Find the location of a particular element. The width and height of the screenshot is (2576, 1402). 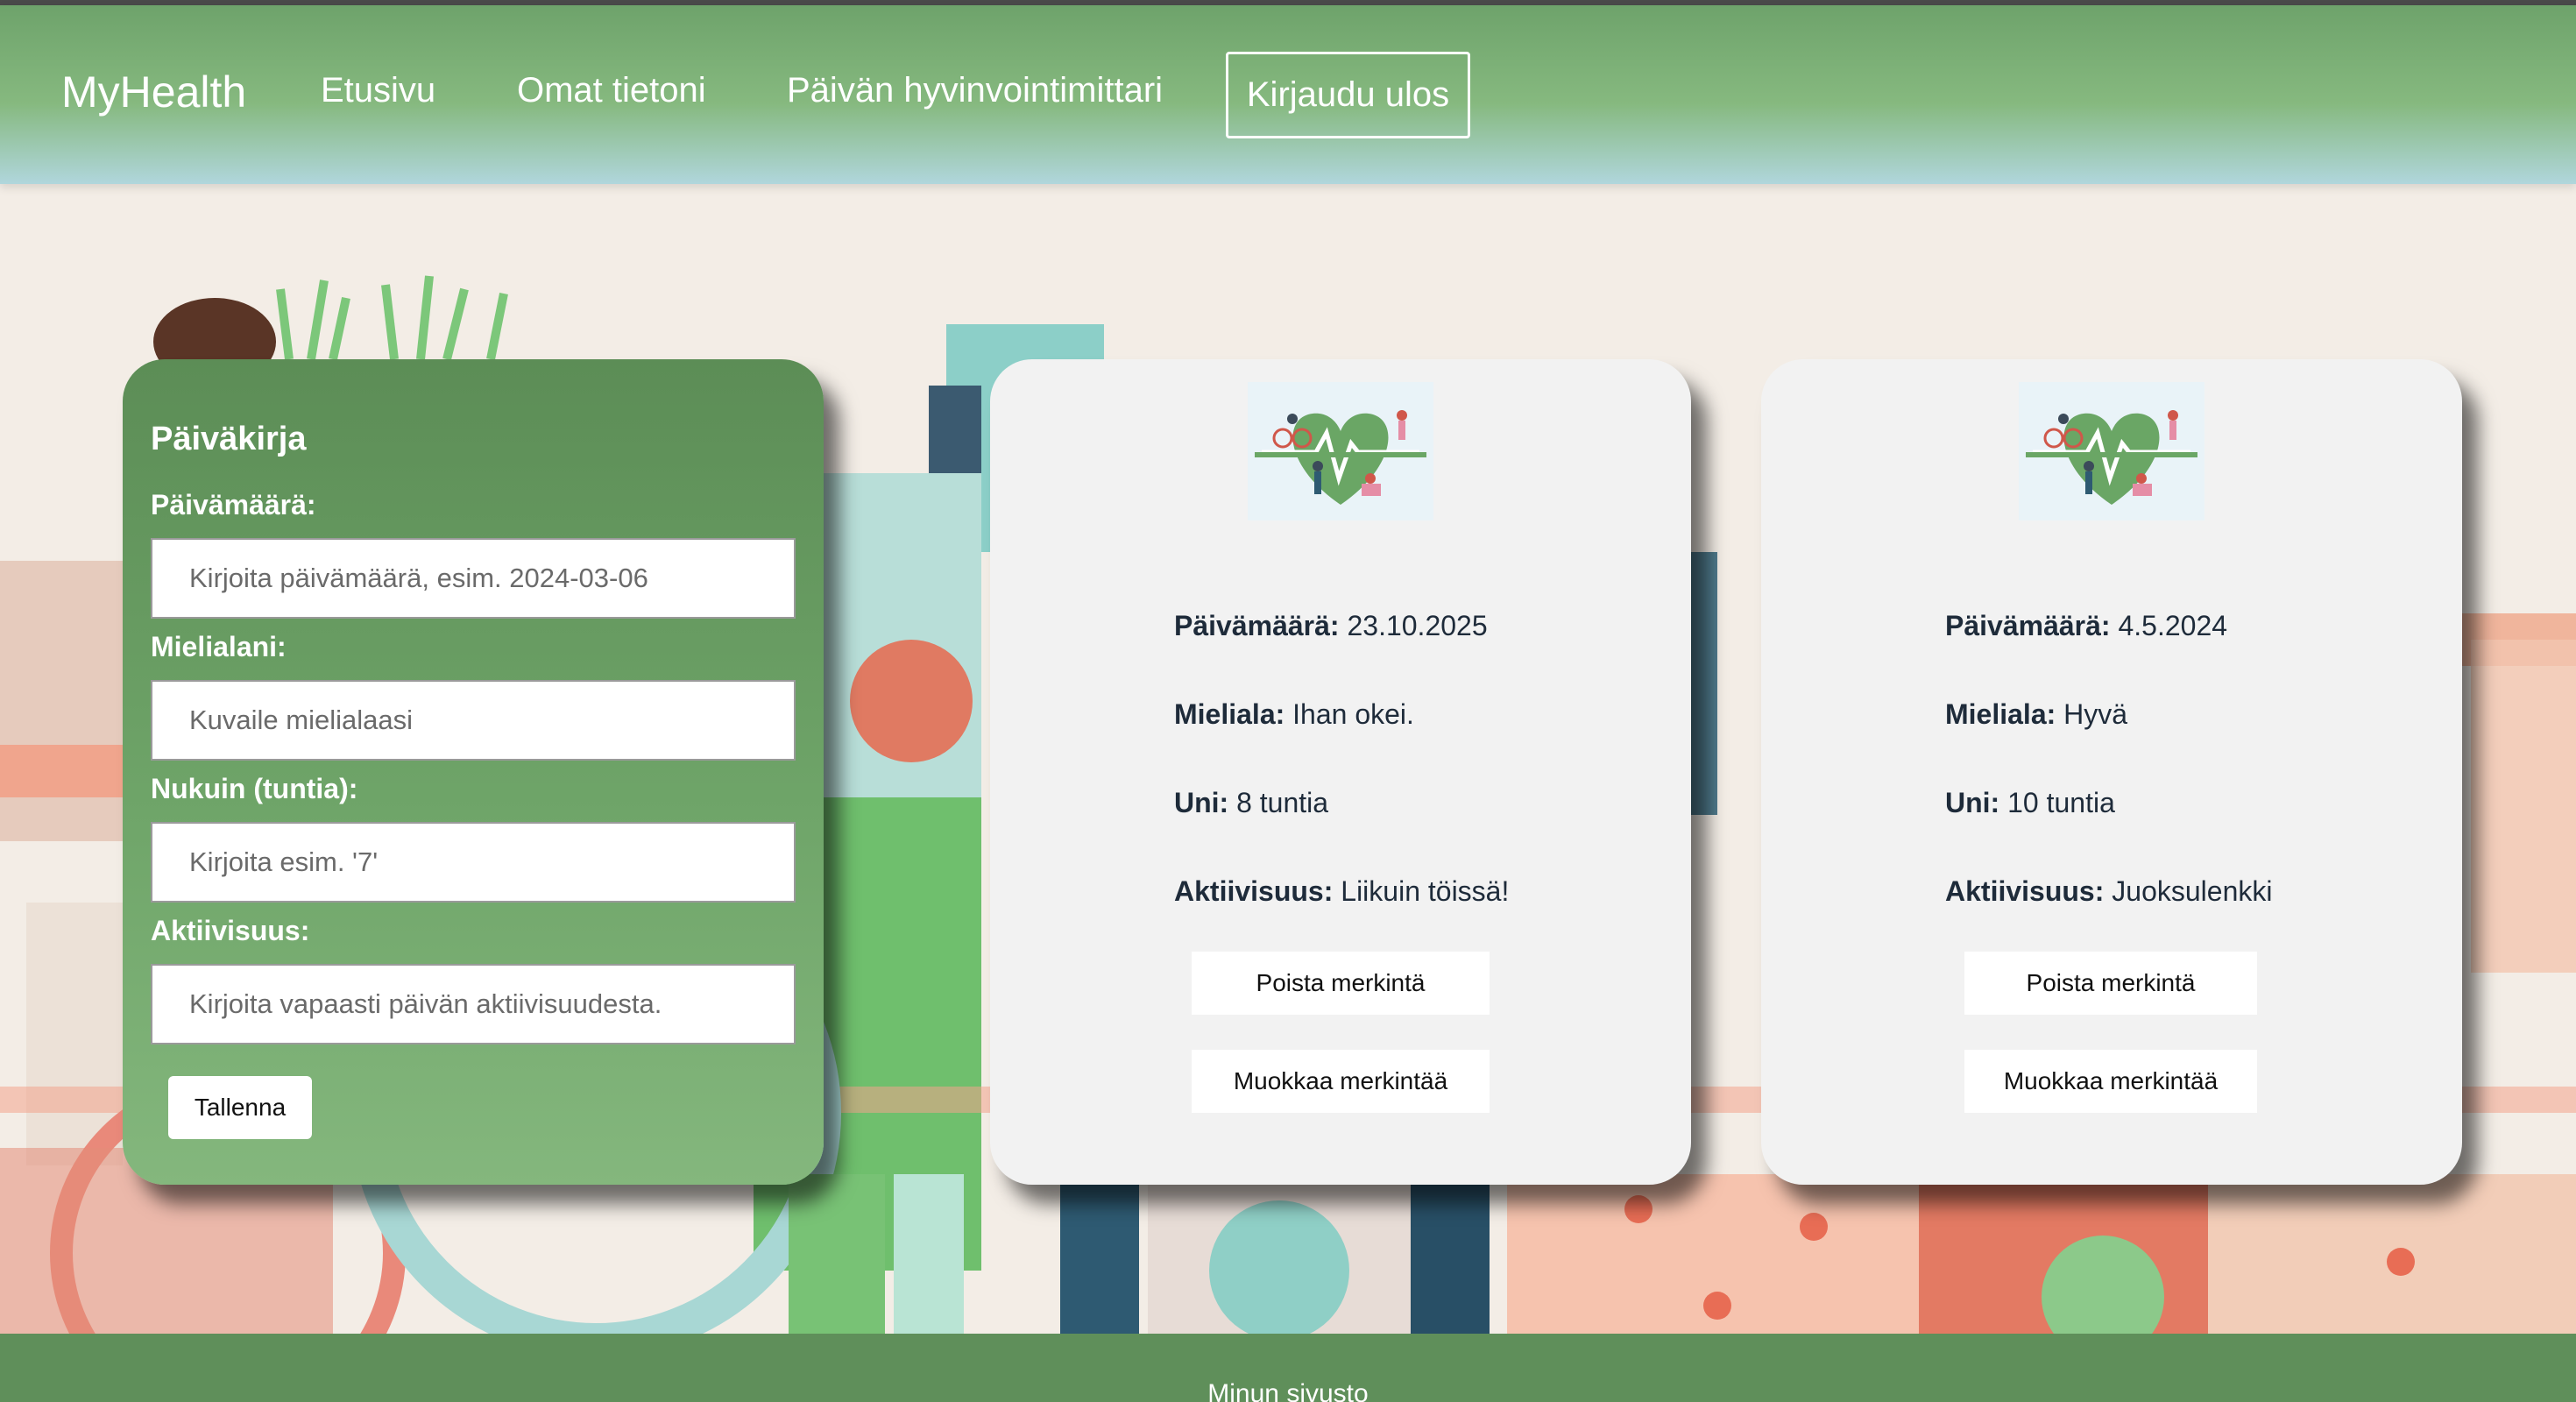

entry-activity-value: Juoksulenkki is located at coordinates (2192, 891).